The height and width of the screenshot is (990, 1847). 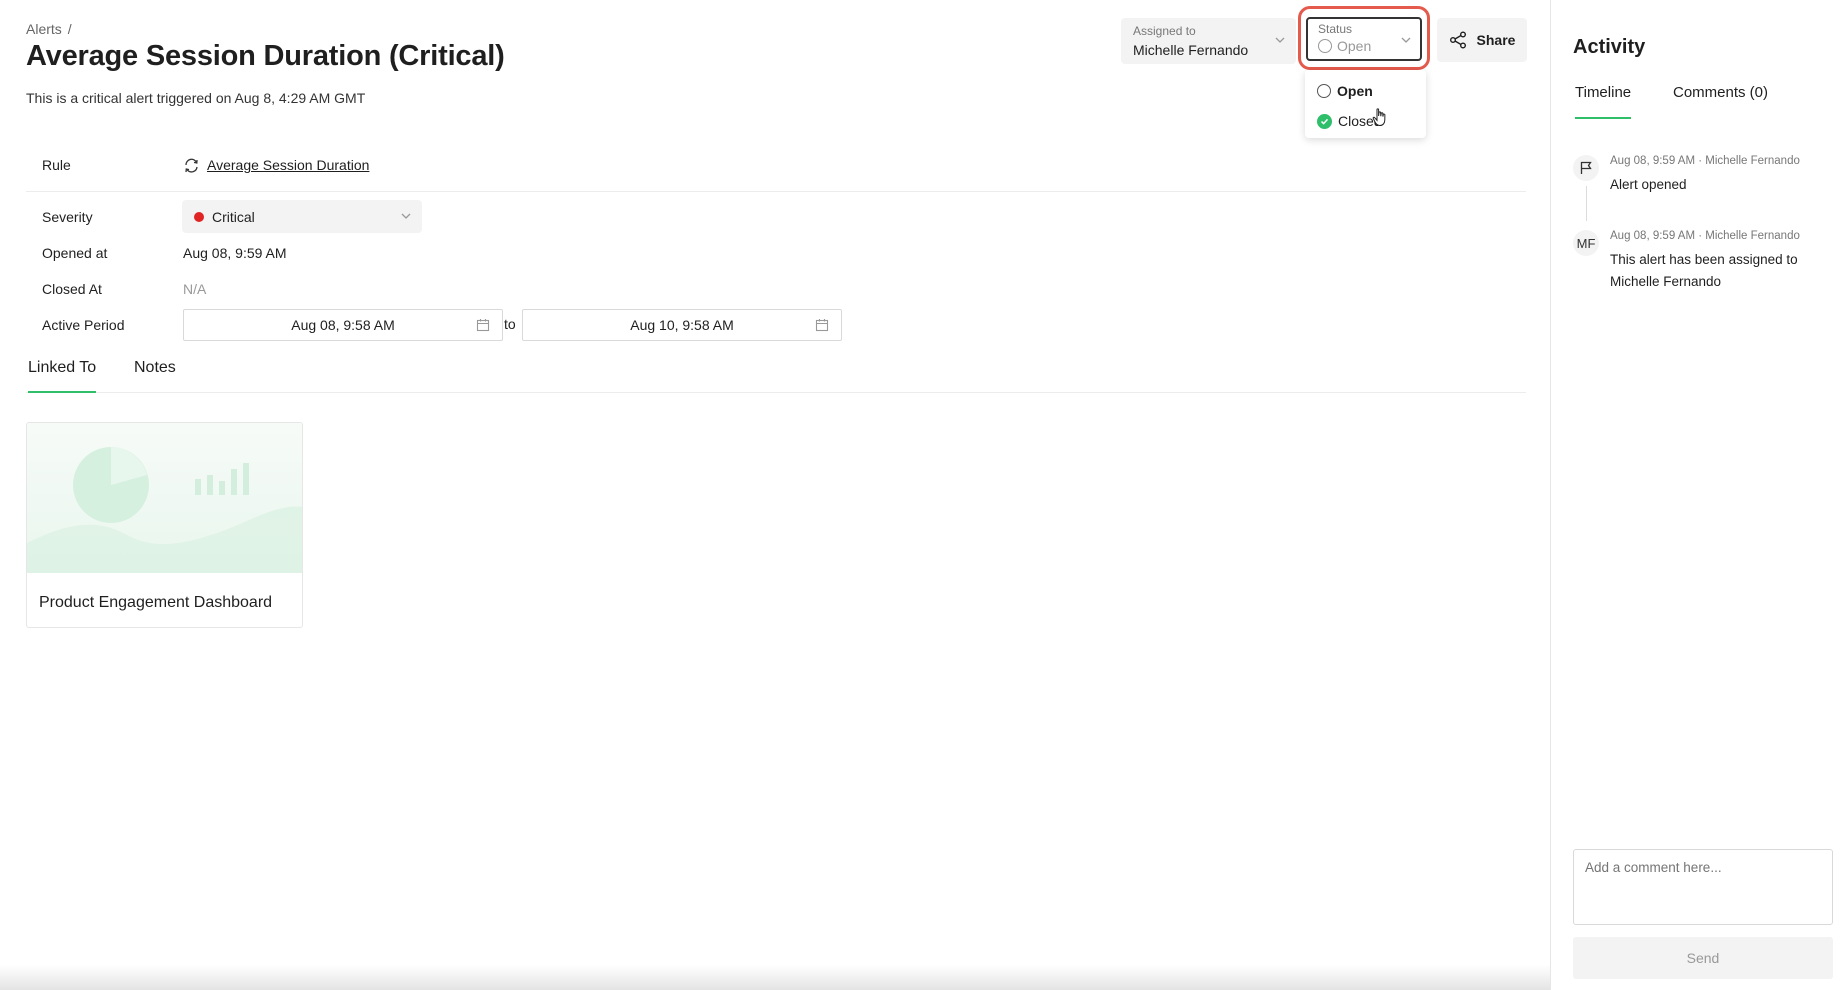 What do you see at coordinates (776, 374) in the screenshot?
I see `detail-tabs: Linked To Notes` at bounding box center [776, 374].